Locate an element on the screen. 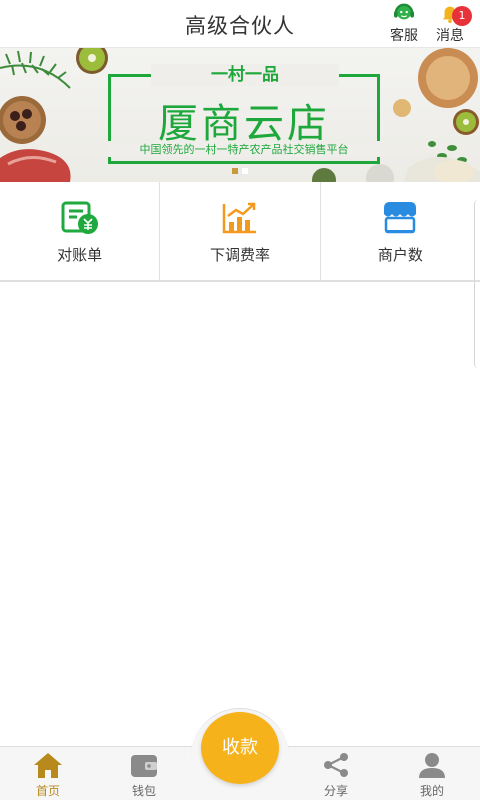 The width and height of the screenshot is (480, 800). home-icon is located at coordinates (48, 765).